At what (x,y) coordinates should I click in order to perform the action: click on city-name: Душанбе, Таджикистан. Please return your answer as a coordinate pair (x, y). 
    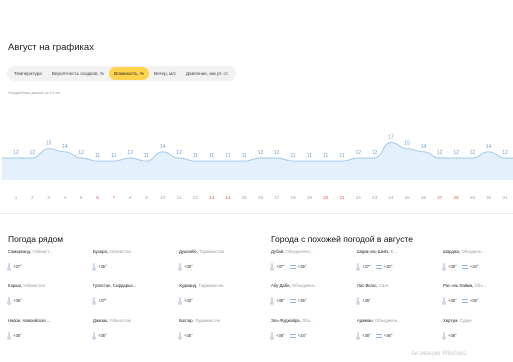
    Looking at the image, I should click on (219, 251).